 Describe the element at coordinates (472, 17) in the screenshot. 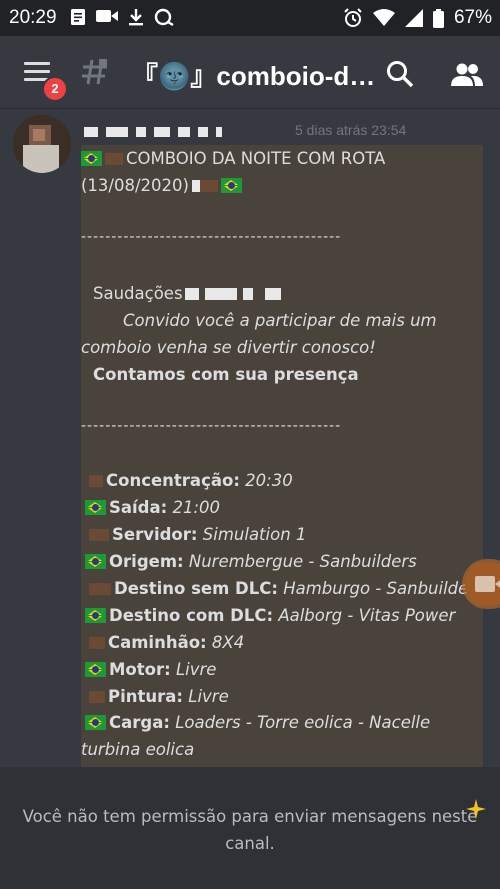

I see `battery-percent: 67%` at that location.